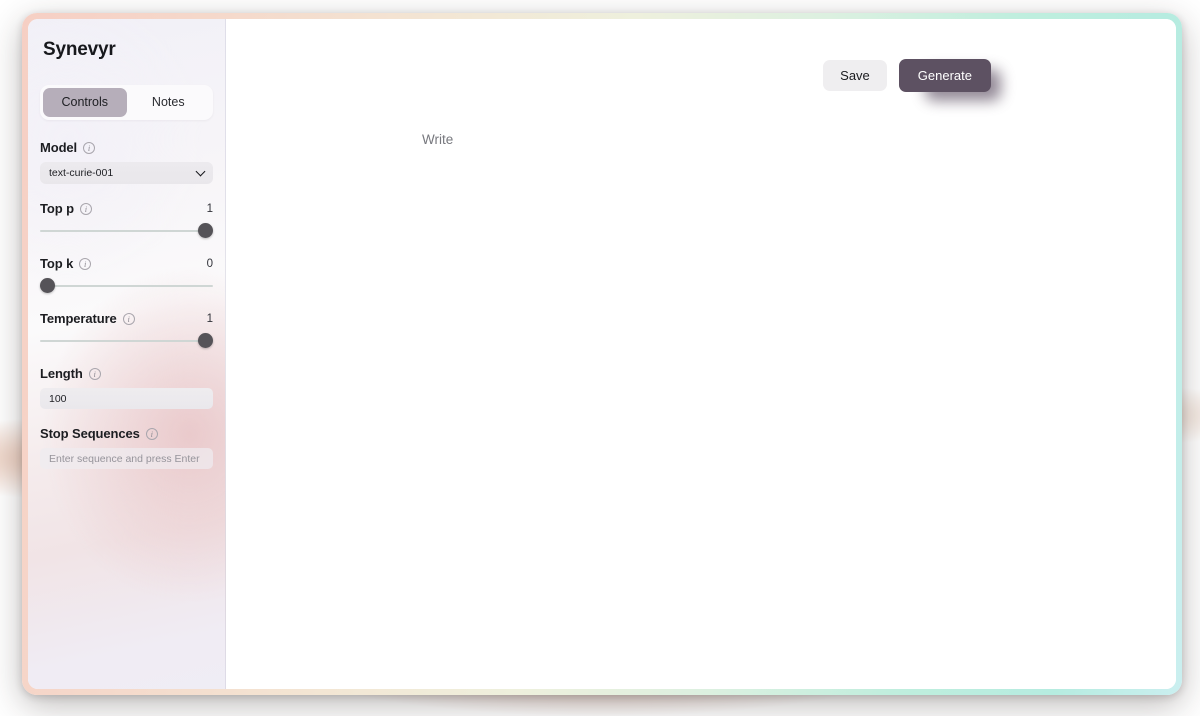  I want to click on editor-placeholder: Write, so click(437, 139).